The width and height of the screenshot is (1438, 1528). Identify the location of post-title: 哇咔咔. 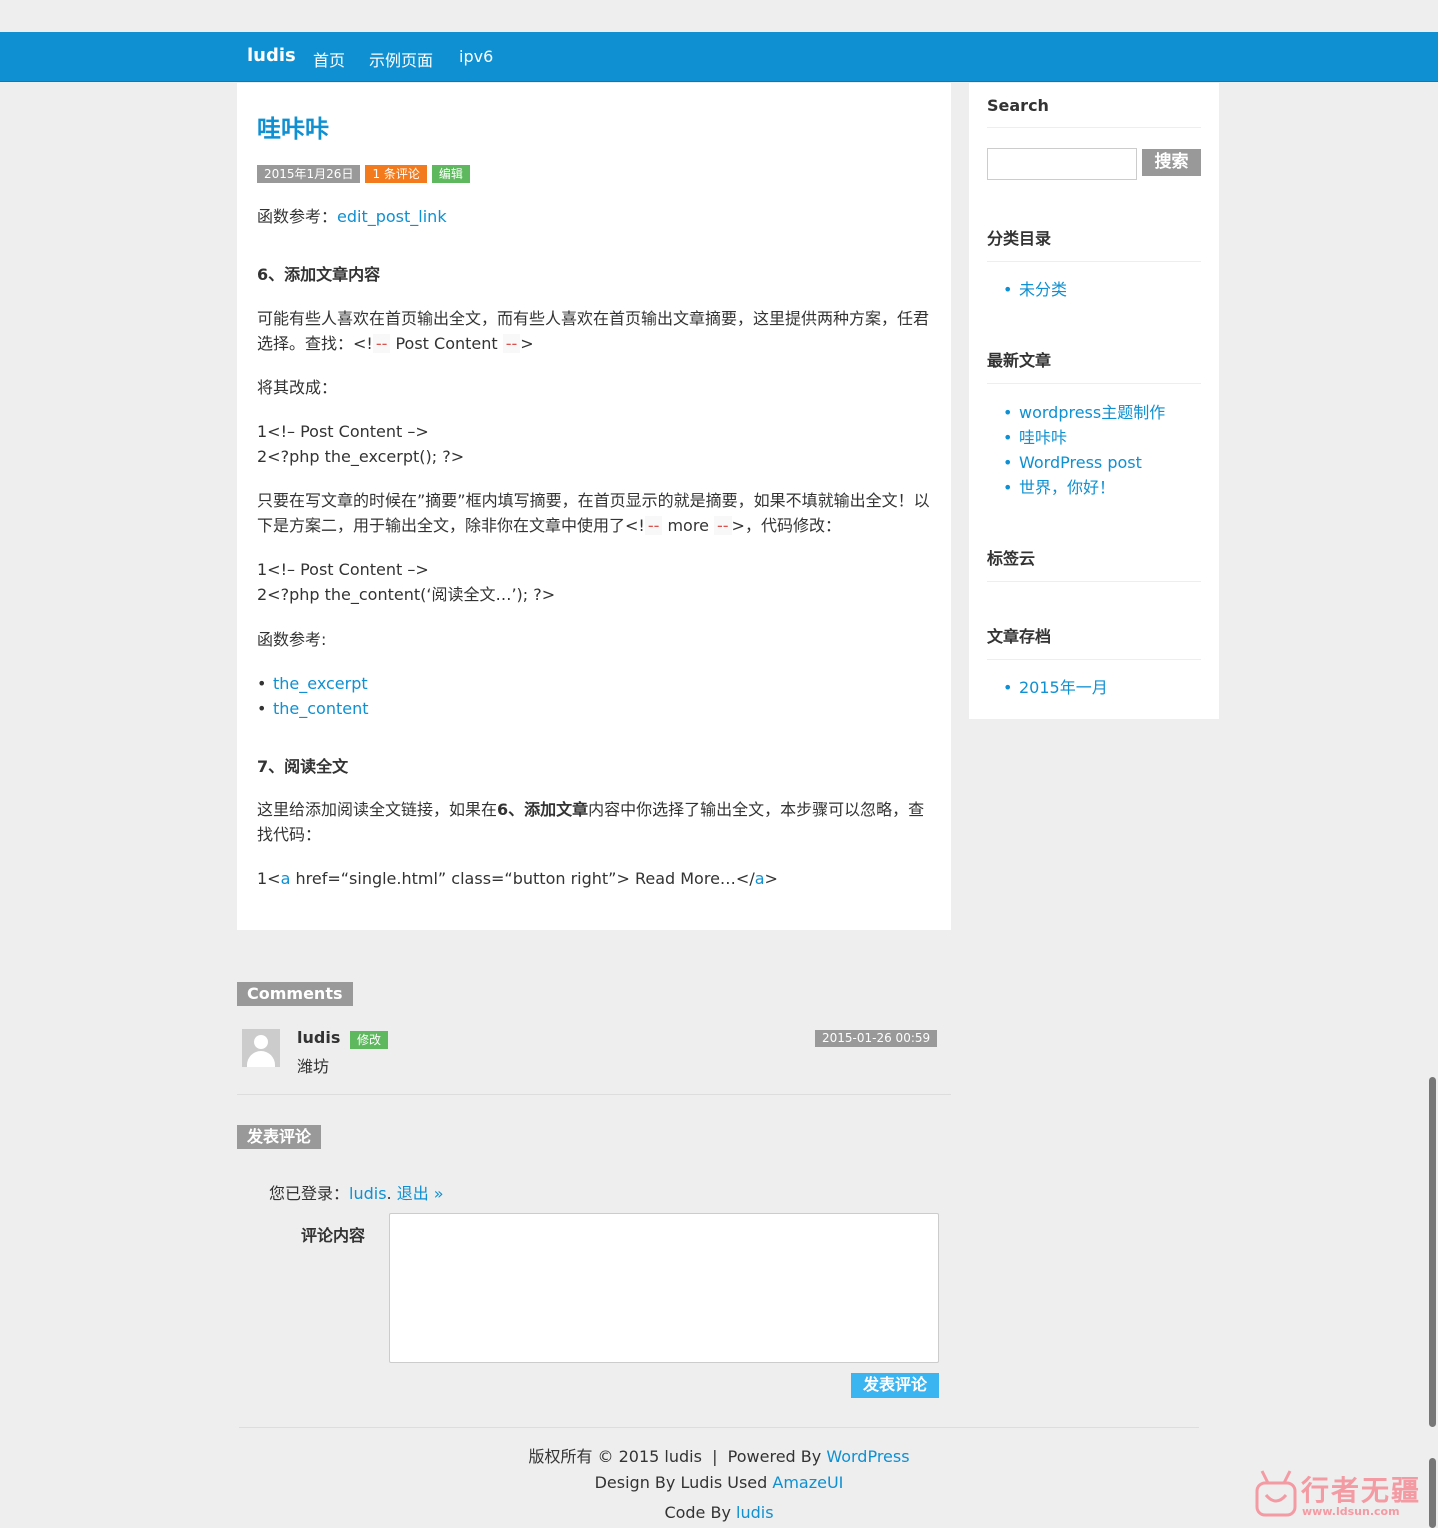
(293, 126).